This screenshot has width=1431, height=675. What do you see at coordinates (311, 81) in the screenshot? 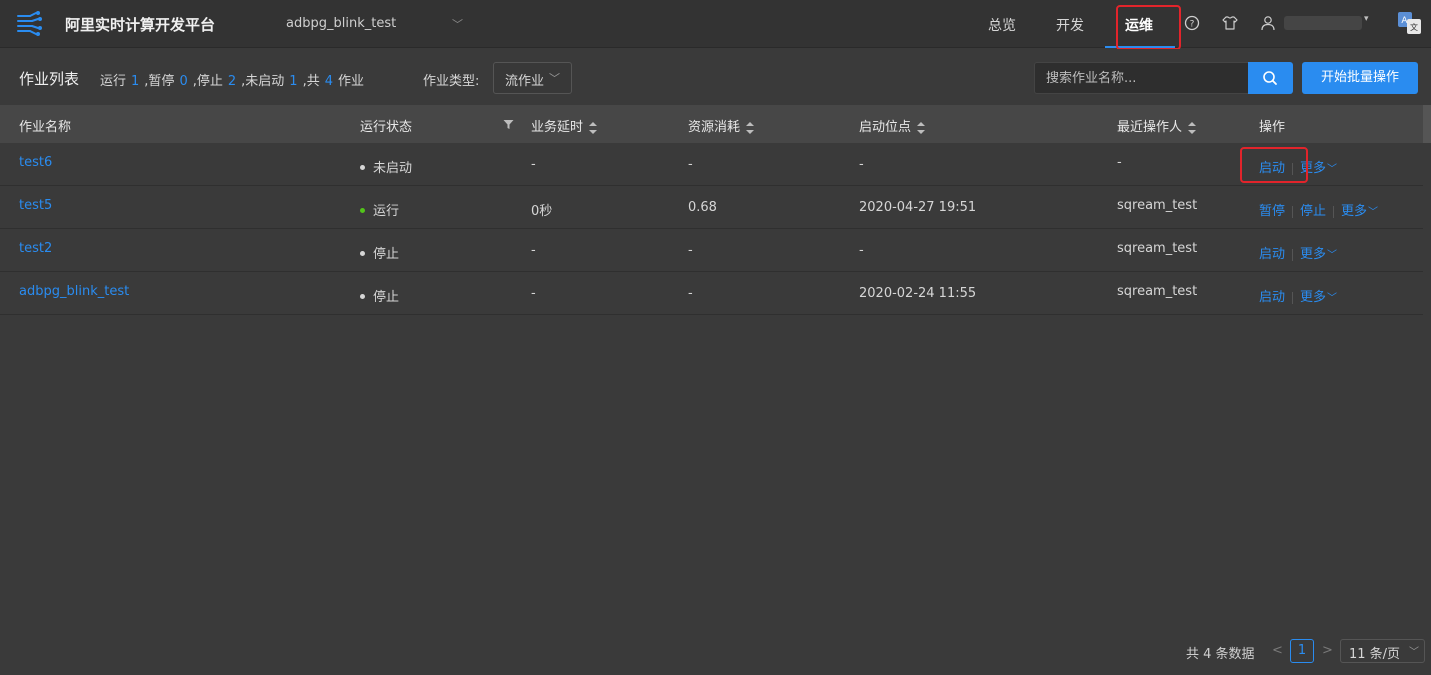
I see `stat-total-label: ,共` at bounding box center [311, 81].